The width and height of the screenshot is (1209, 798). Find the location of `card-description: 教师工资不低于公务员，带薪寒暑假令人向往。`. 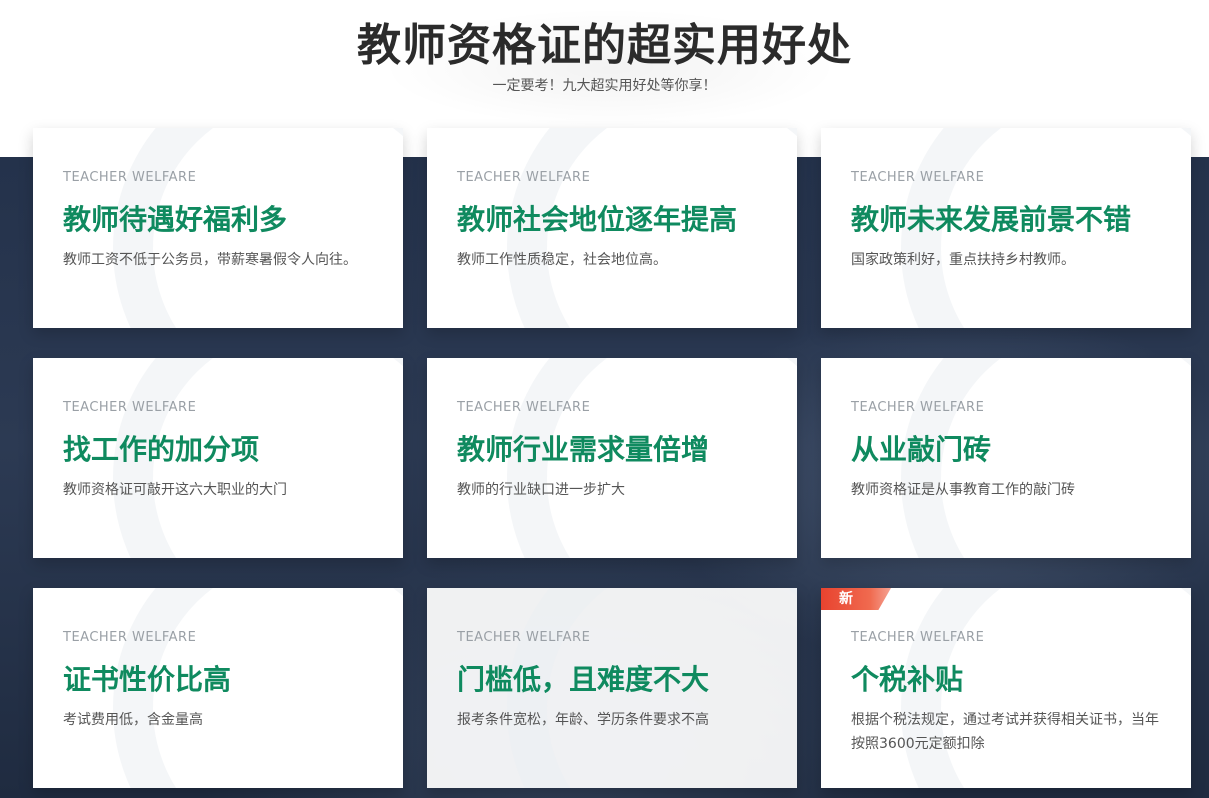

card-description: 教师工资不低于公务员，带薪寒暑假令人向往。 is located at coordinates (210, 260).